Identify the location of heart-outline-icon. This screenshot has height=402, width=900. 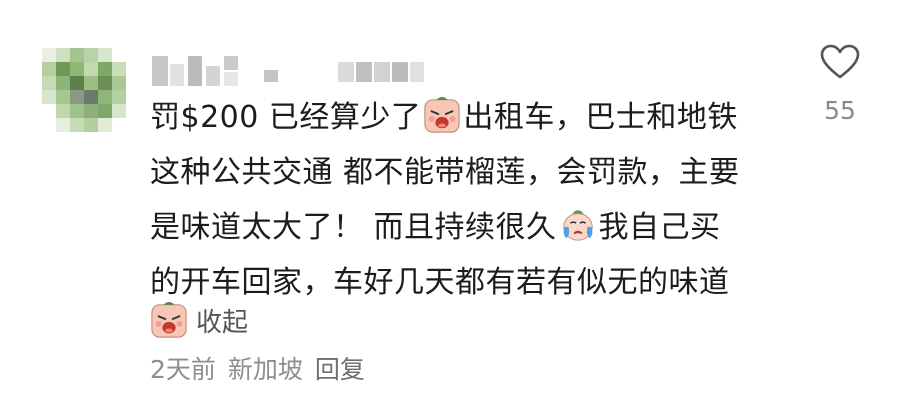
(840, 62).